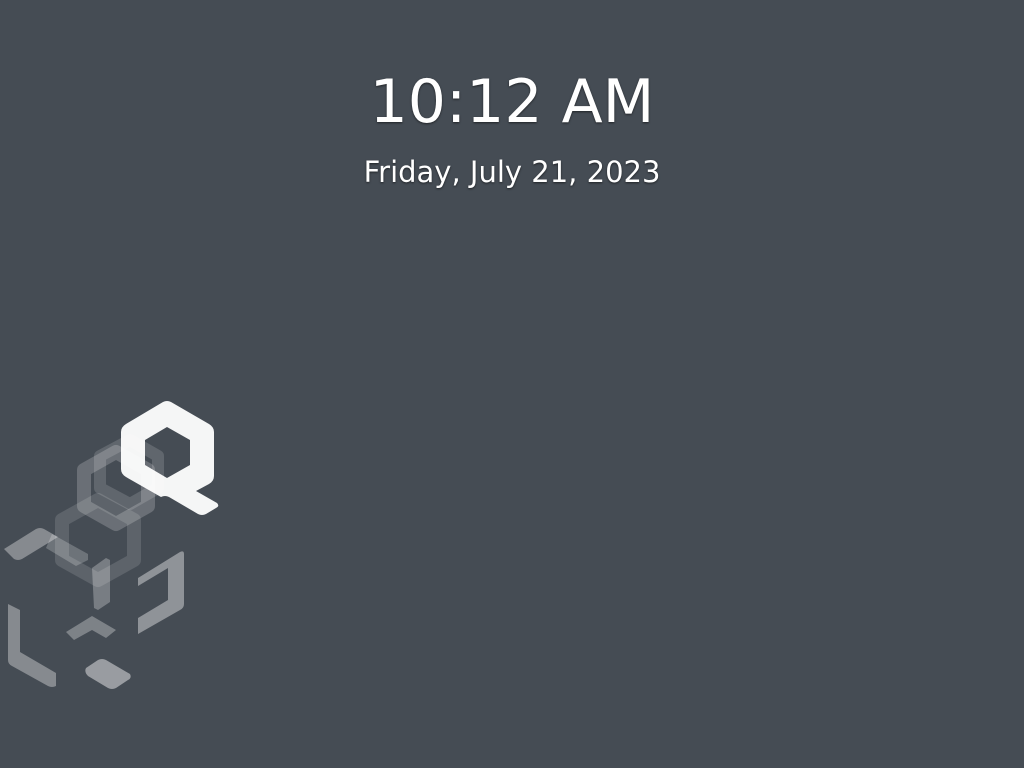 Image resolution: width=1024 pixels, height=768 pixels. Describe the element at coordinates (111, 545) in the screenshot. I see `qubes-logo-icon` at that location.